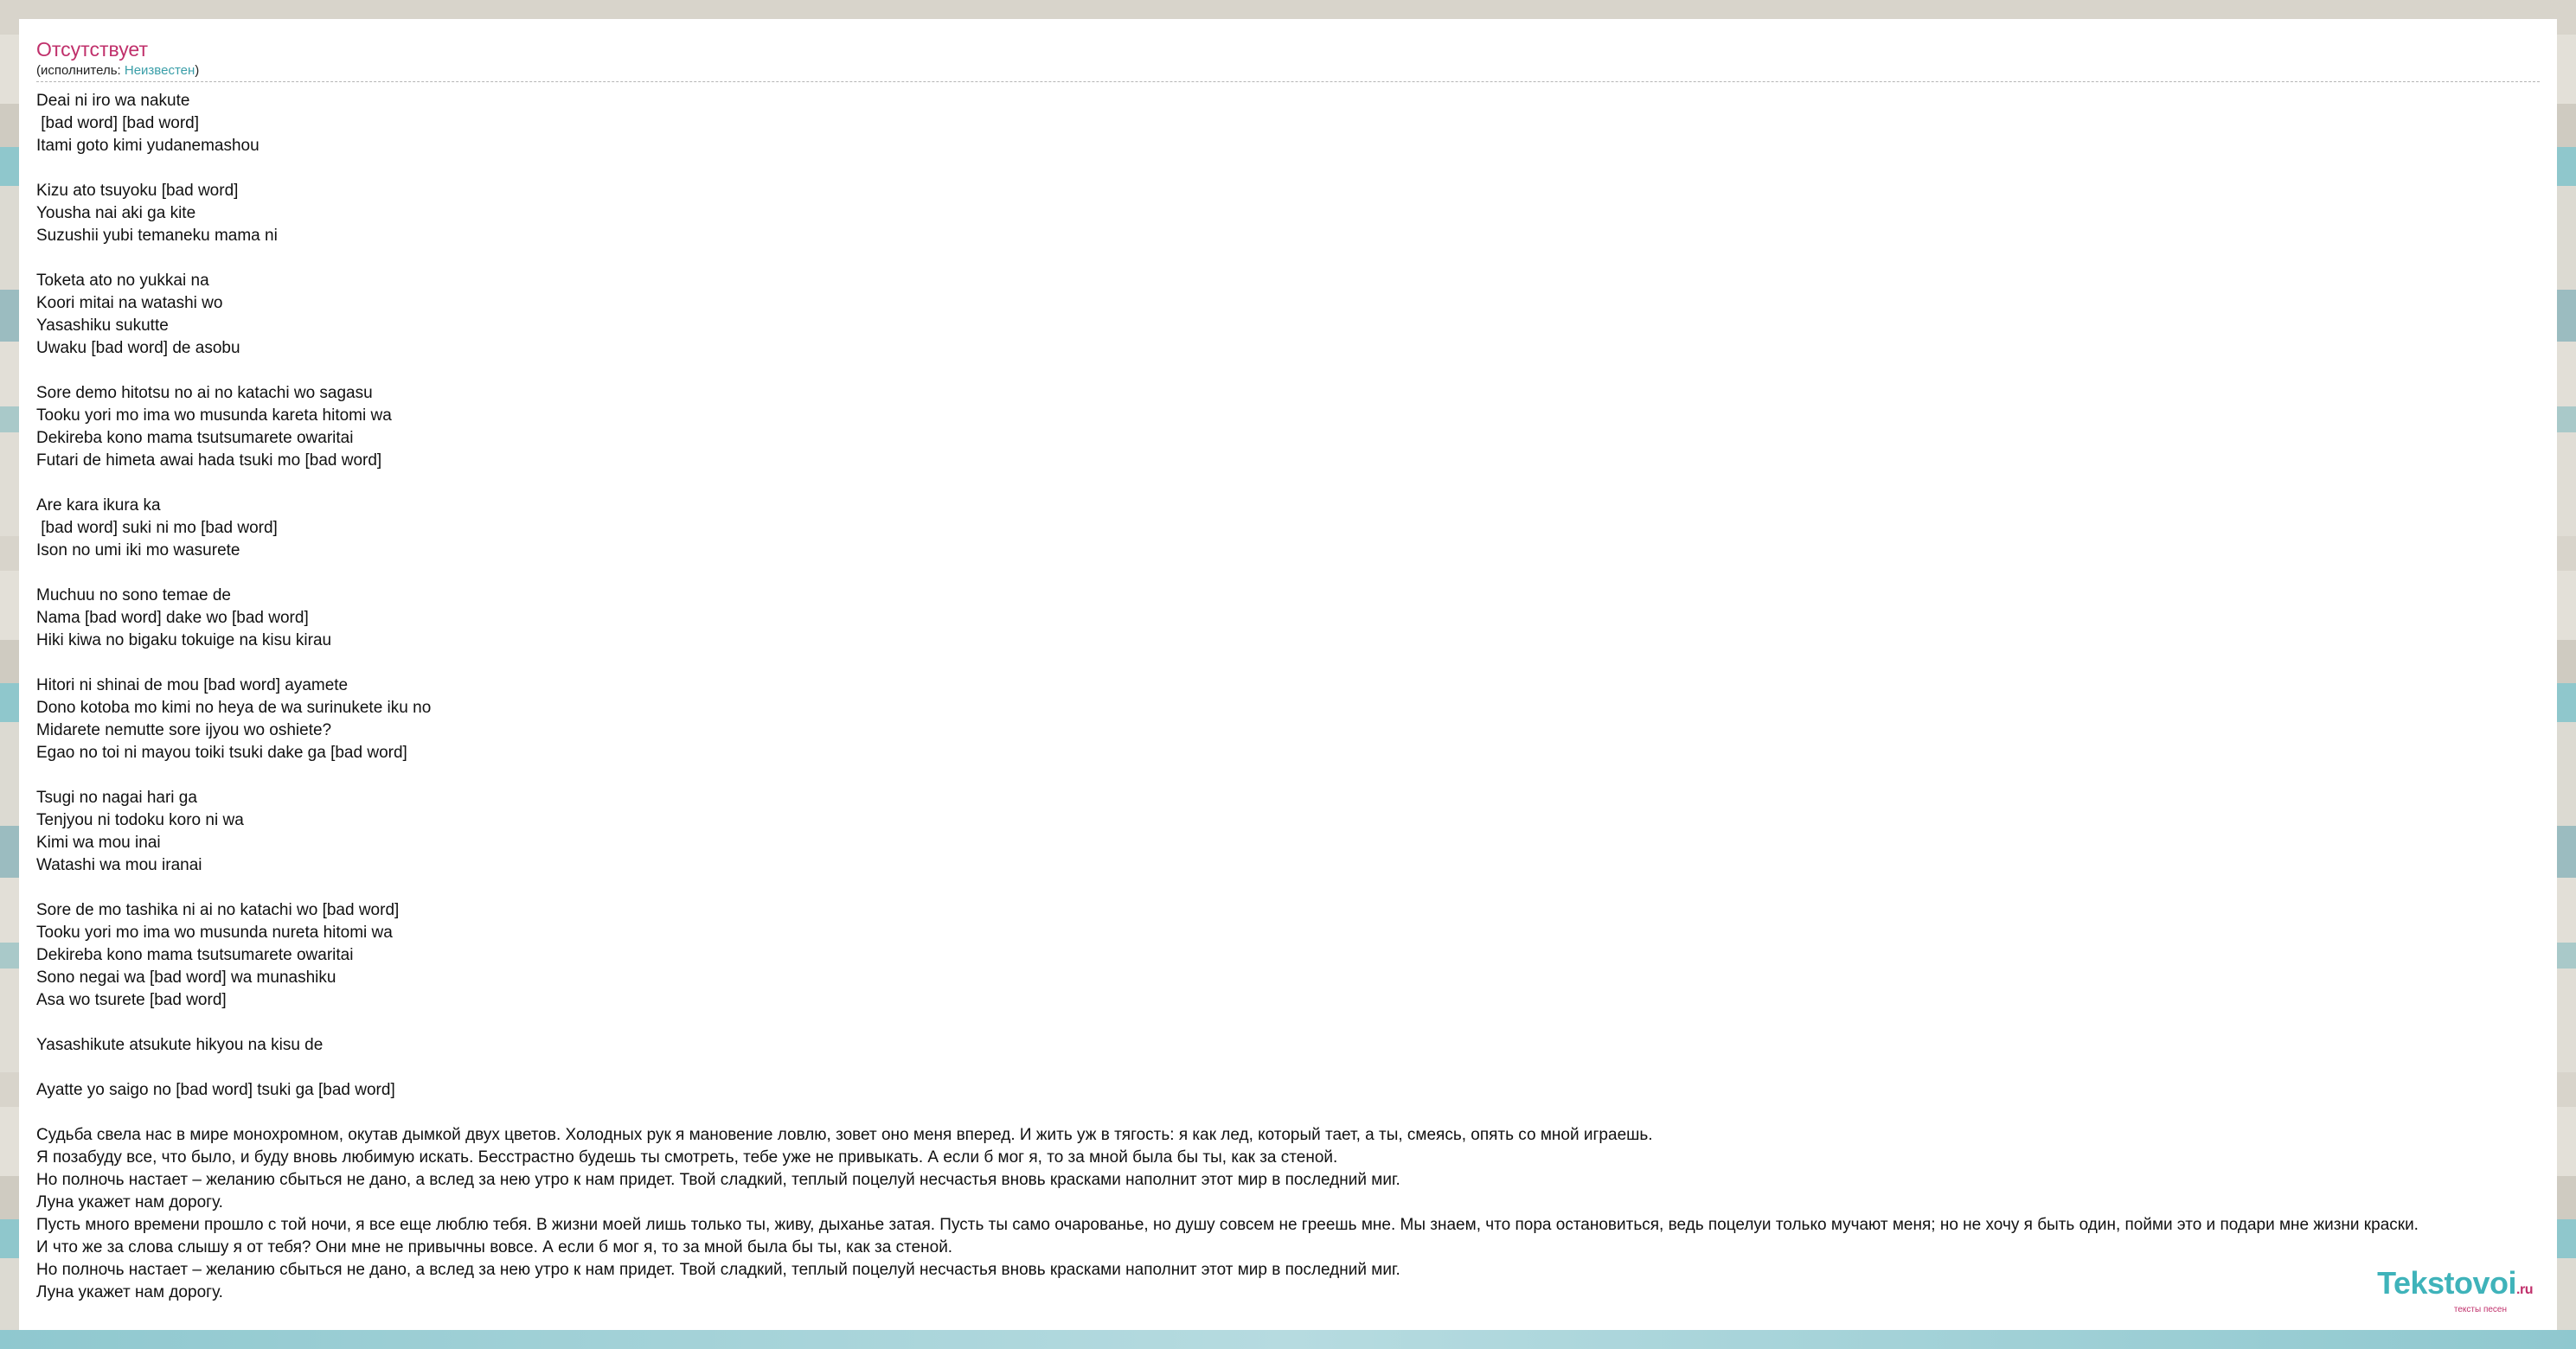 This screenshot has width=2576, height=1349. I want to click on lyrics-line: Koori mitai na watashi wo, so click(129, 303).